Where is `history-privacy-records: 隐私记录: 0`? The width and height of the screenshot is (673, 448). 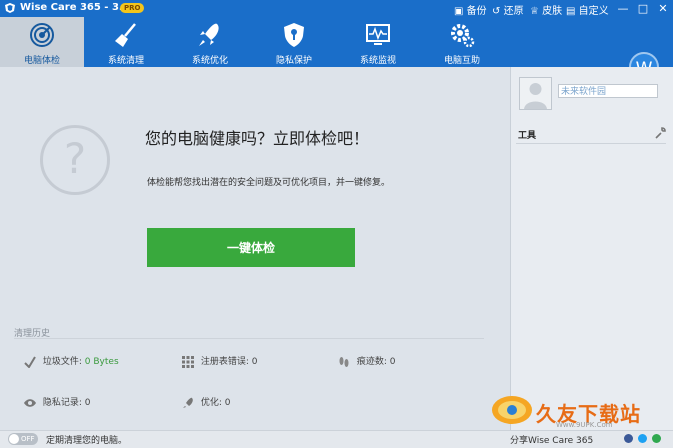 history-privacy-records: 隐私记录: 0 is located at coordinates (57, 402).